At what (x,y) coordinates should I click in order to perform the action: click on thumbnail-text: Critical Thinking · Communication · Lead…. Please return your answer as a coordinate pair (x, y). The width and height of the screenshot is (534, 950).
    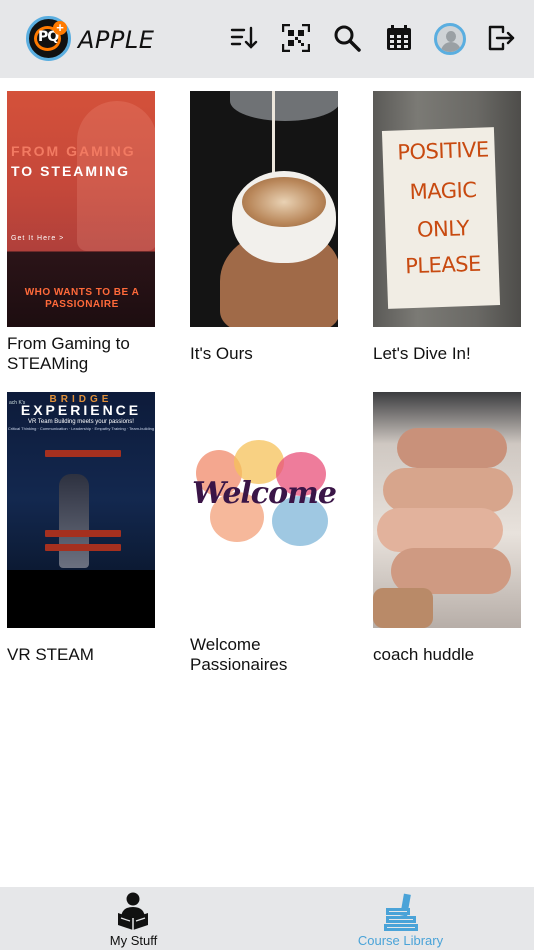
    Looking at the image, I should click on (81, 428).